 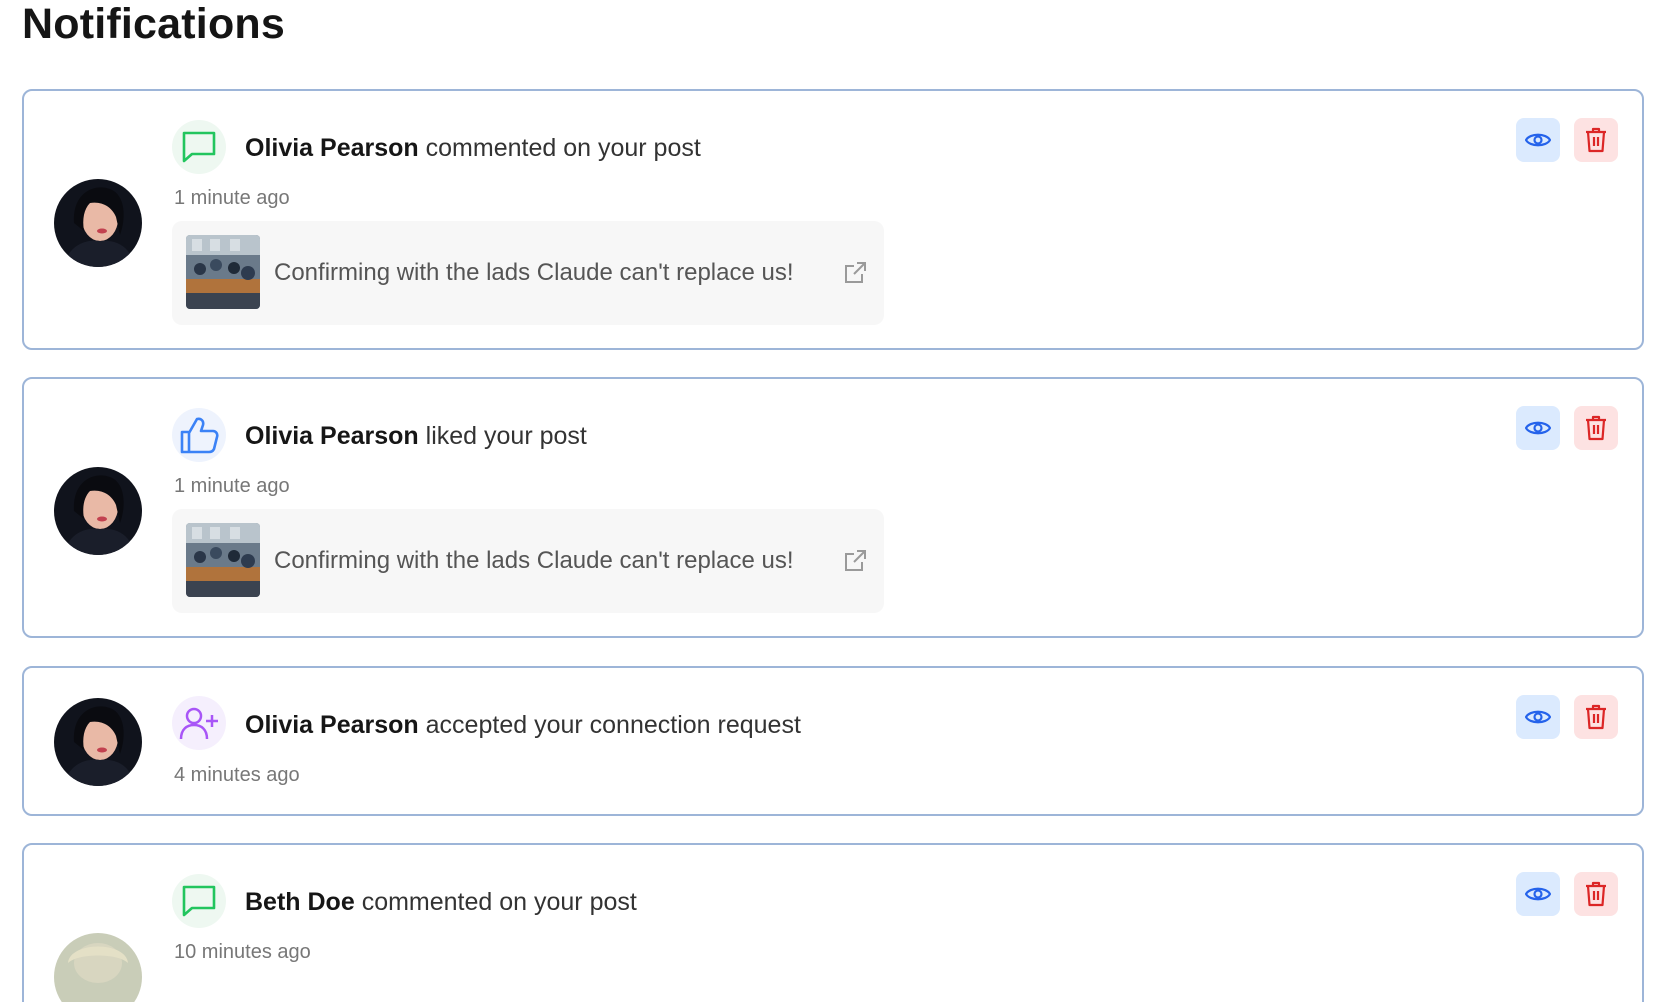 I want to click on notification-headline: Beth Doe commented on your post, so click(x=441, y=902).